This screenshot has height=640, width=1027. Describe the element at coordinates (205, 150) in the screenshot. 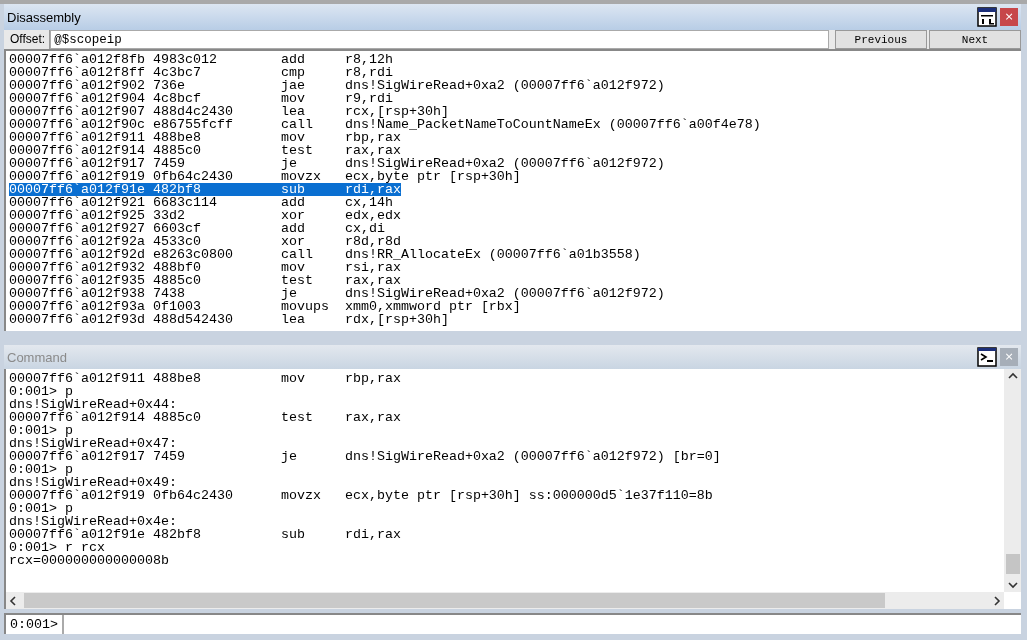

I see `disassembly-line: 00007ff6`a012f914 4885c0 test rax,rax` at that location.